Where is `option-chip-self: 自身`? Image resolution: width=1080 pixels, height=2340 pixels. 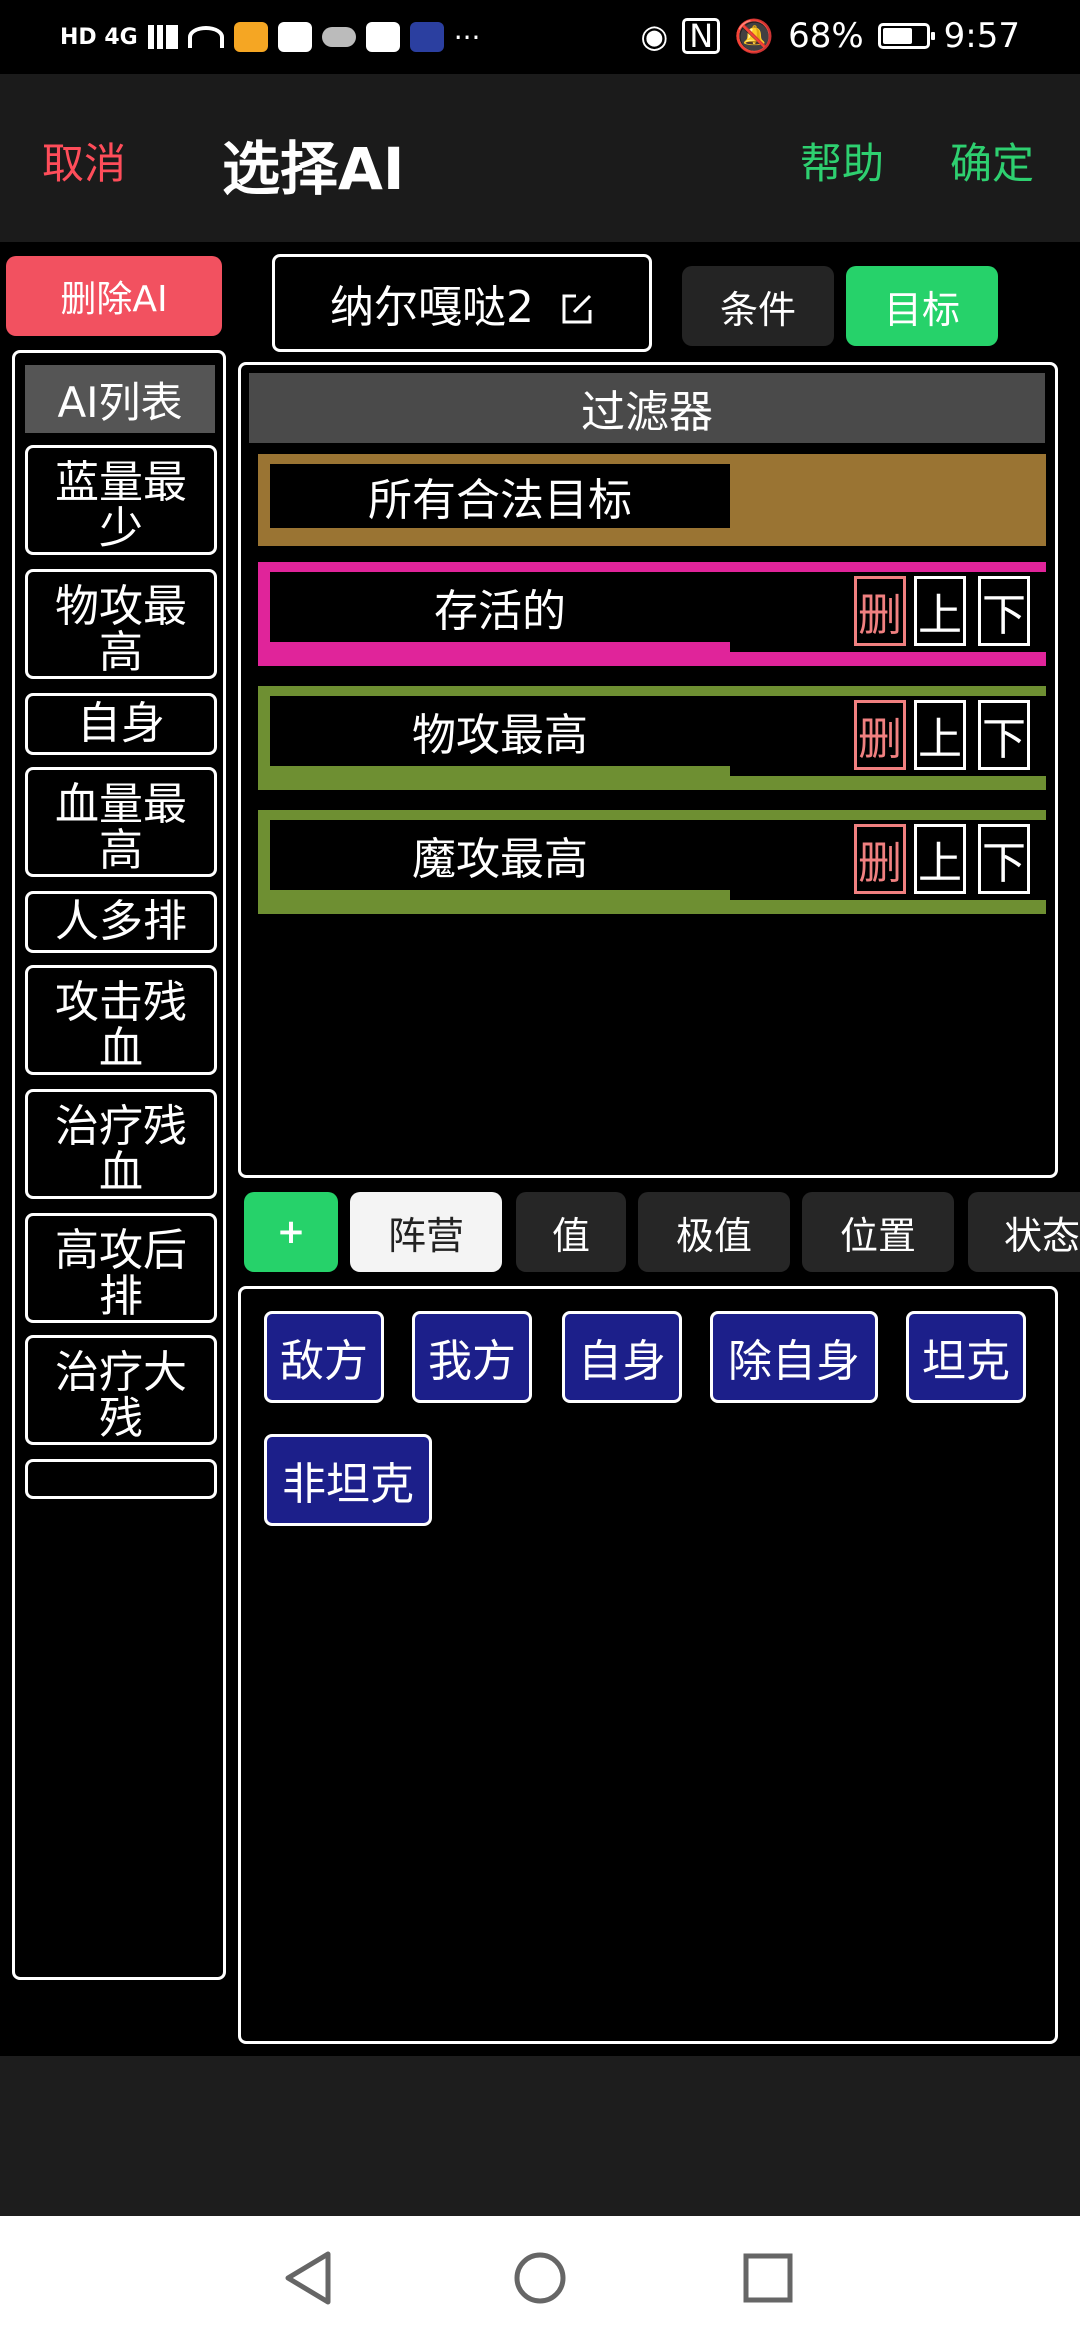
option-chip-self: 自身 is located at coordinates (622, 1357).